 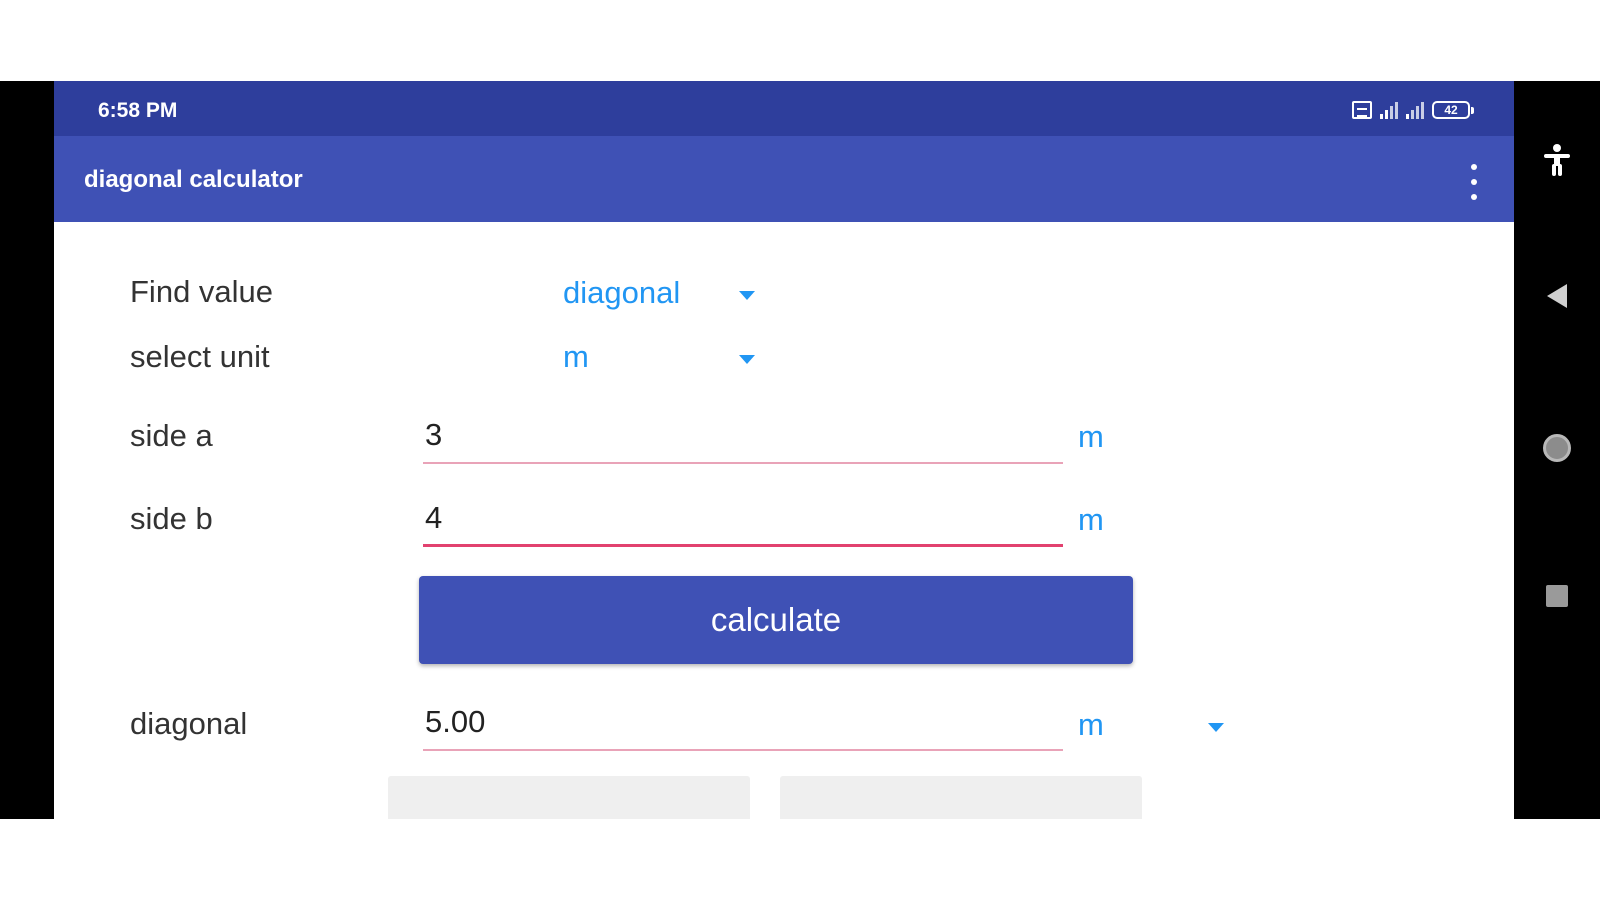 I want to click on back-icon, so click(x=1557, y=296).